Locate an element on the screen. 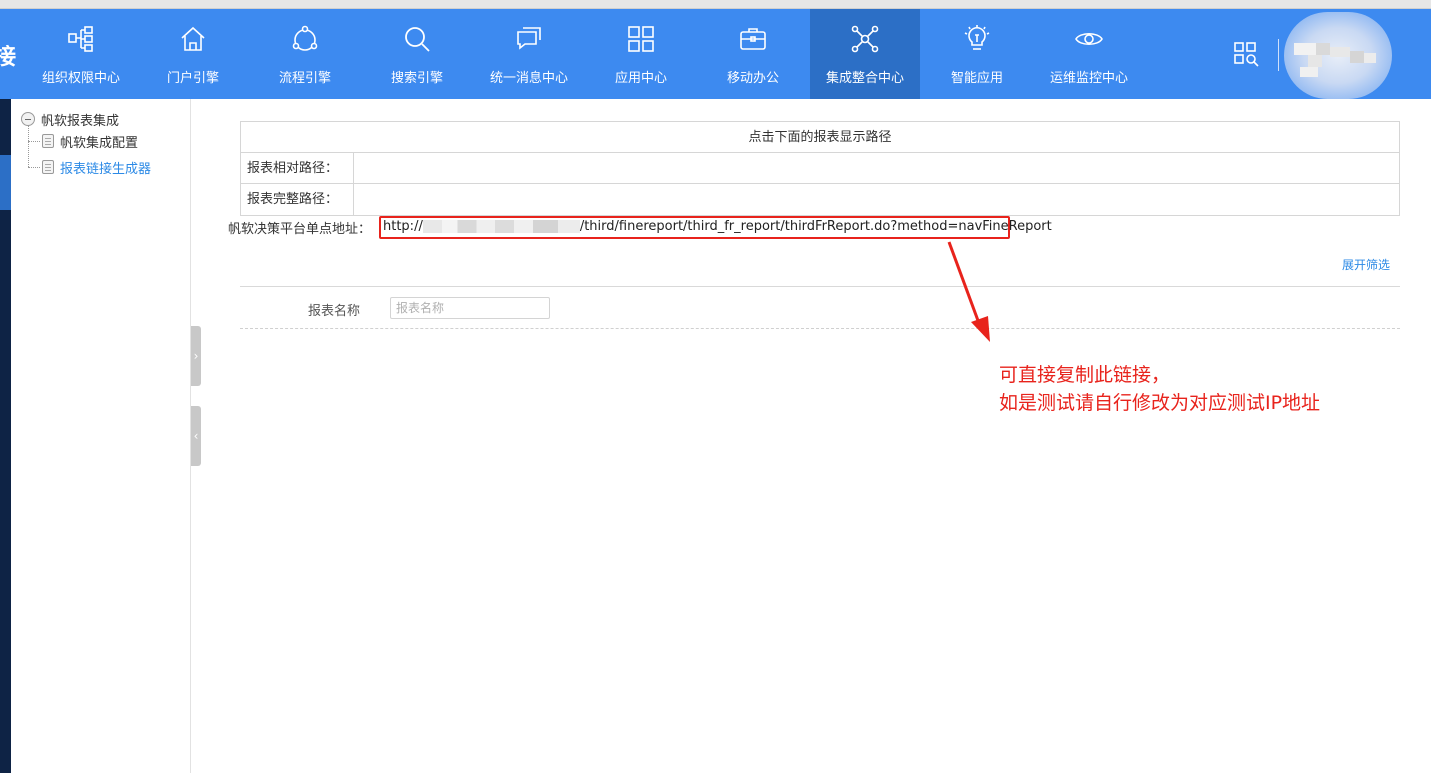 The image size is (1431, 773). nav-label: 门户引擎 is located at coordinates (192, 78).